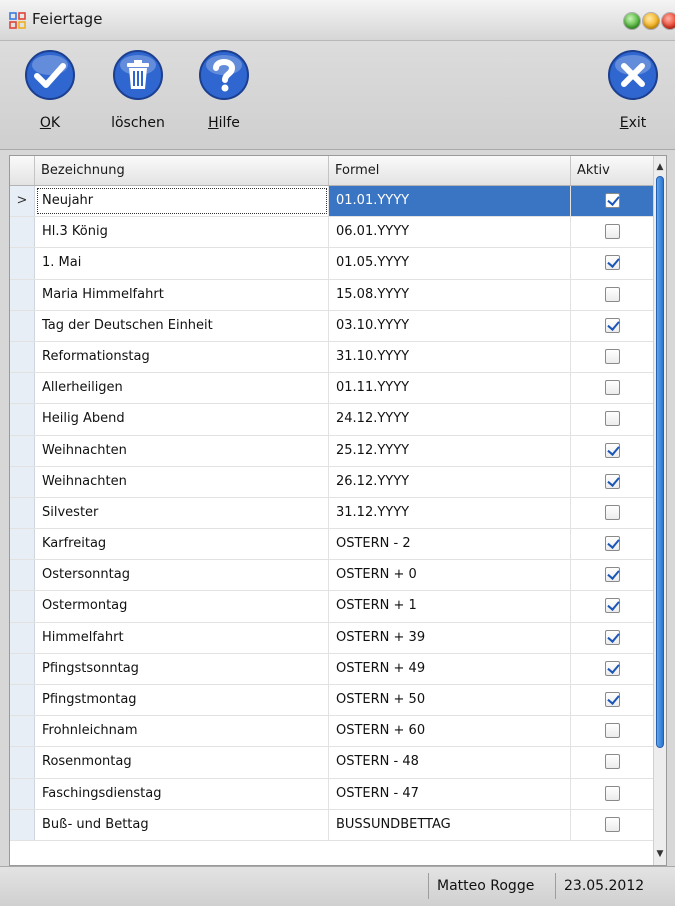 This screenshot has width=675, height=906. Describe the element at coordinates (182, 201) in the screenshot. I see `cell-bezeichnung: Neujahr` at that location.